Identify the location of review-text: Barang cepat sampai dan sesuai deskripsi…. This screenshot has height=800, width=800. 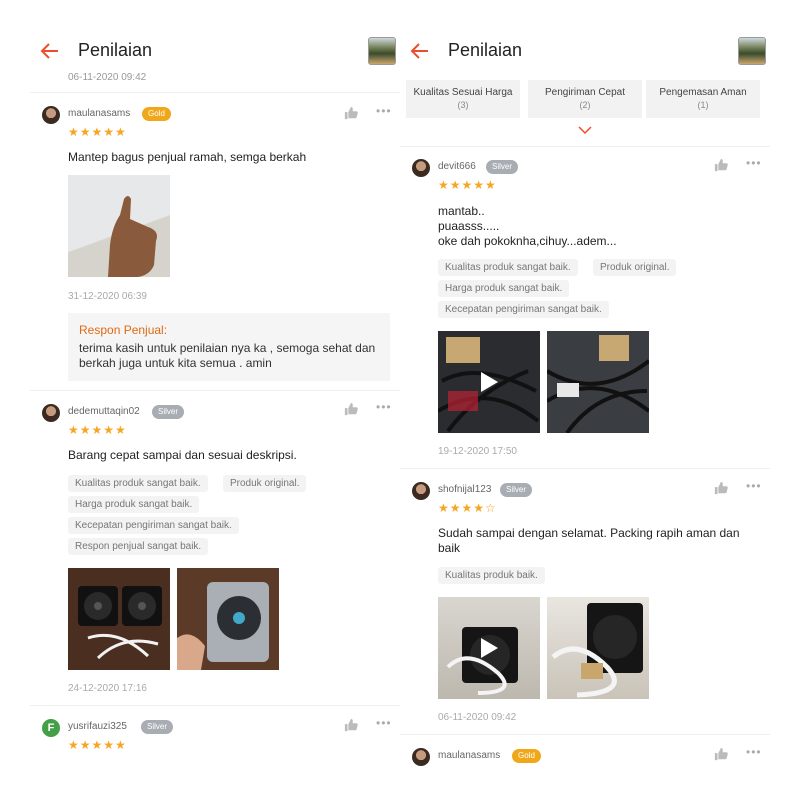
(182, 455).